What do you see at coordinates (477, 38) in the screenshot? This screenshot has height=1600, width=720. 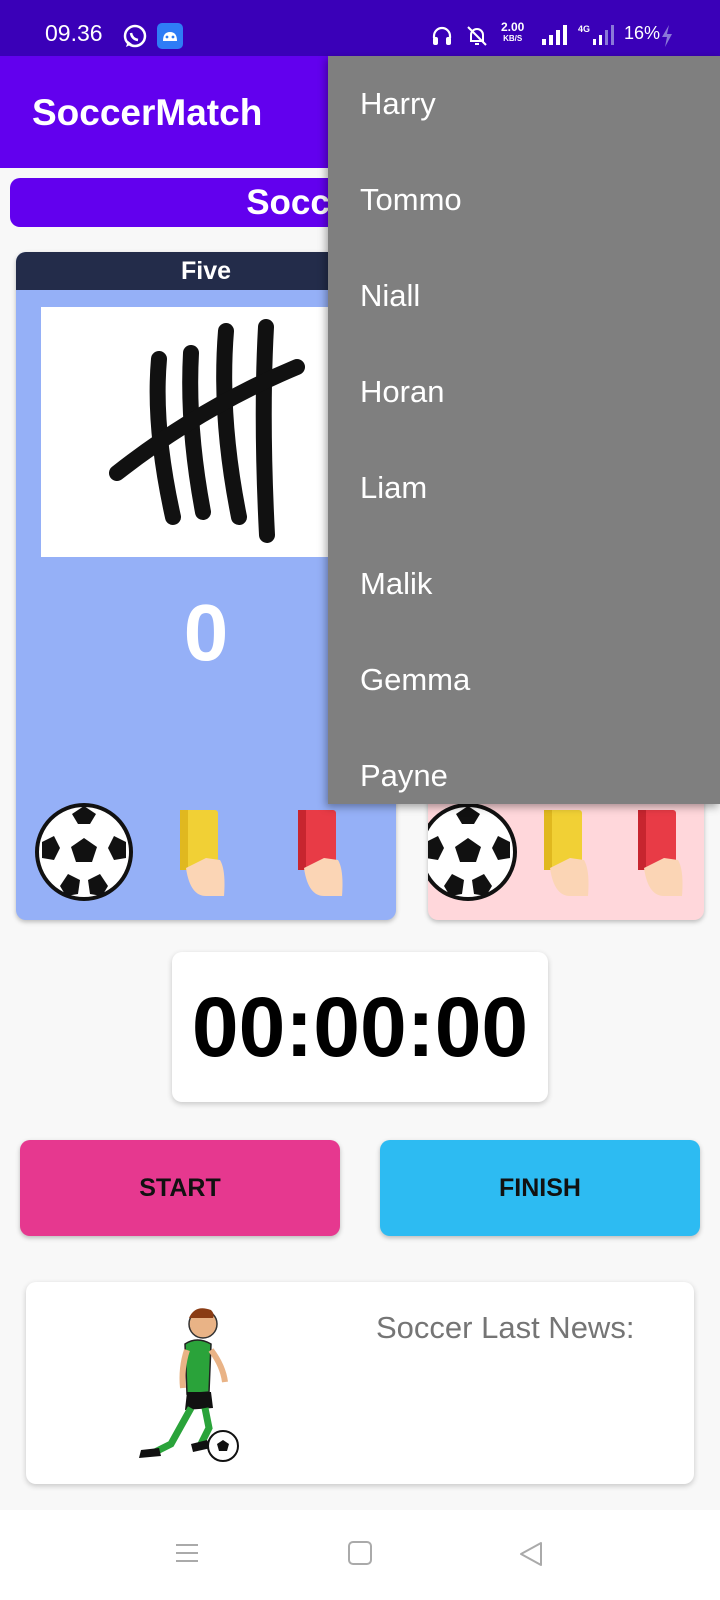 I see `mute-icon` at bounding box center [477, 38].